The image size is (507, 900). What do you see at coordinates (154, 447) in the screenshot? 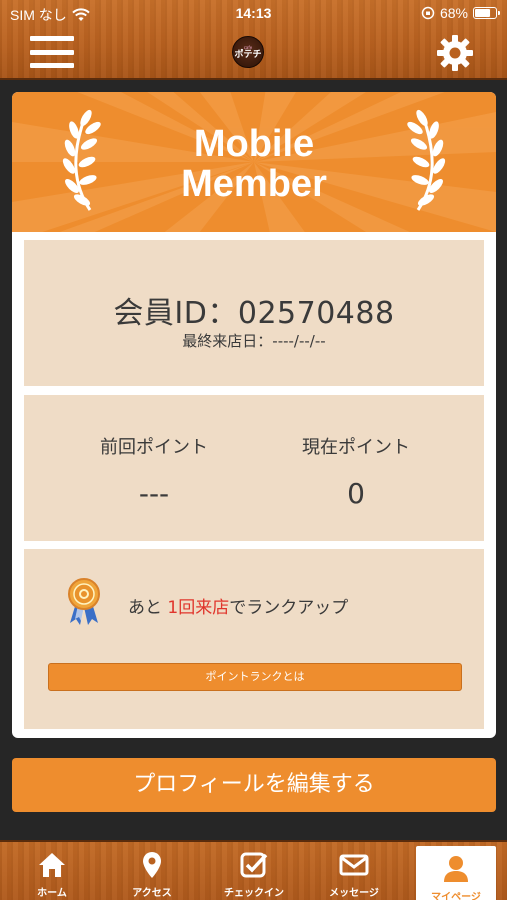
I see `previous-points-label: 前回ポイント` at bounding box center [154, 447].